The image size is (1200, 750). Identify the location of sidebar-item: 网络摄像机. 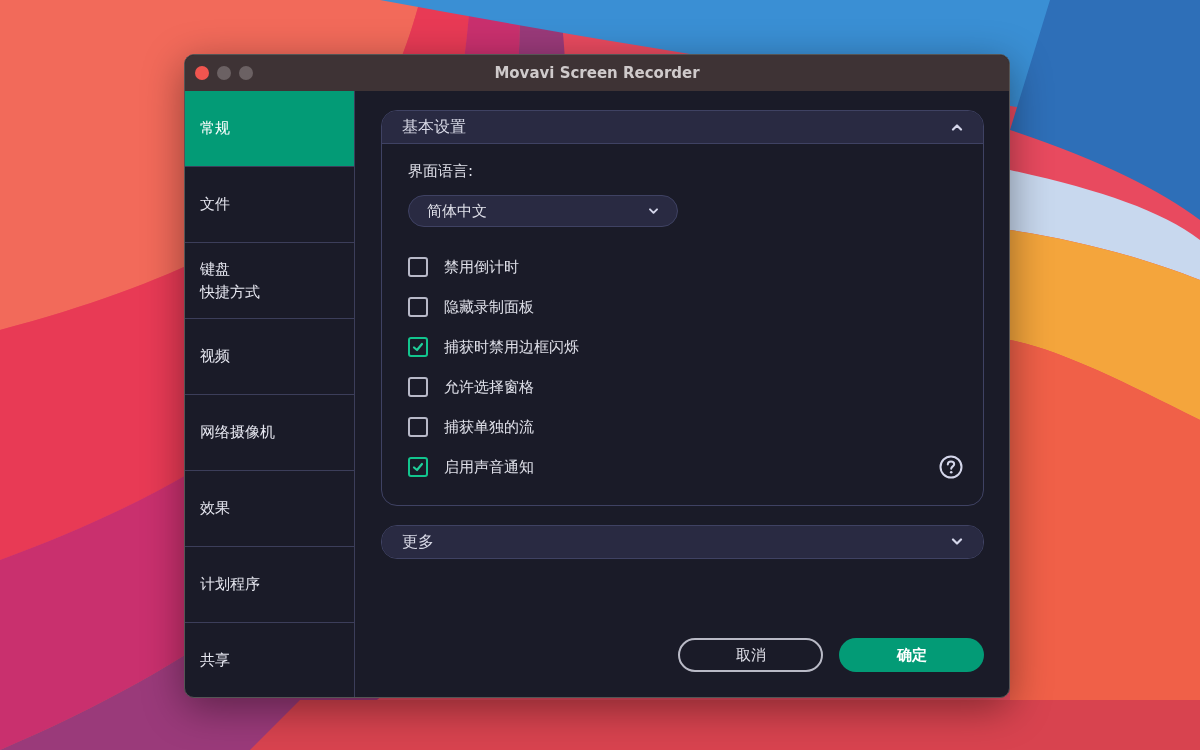
(269, 433).